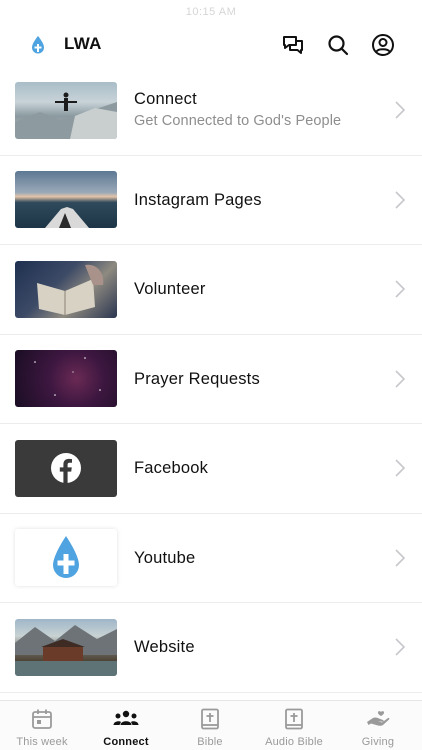 The image size is (422, 750). I want to click on tab-this-week: This week, so click(42, 725).